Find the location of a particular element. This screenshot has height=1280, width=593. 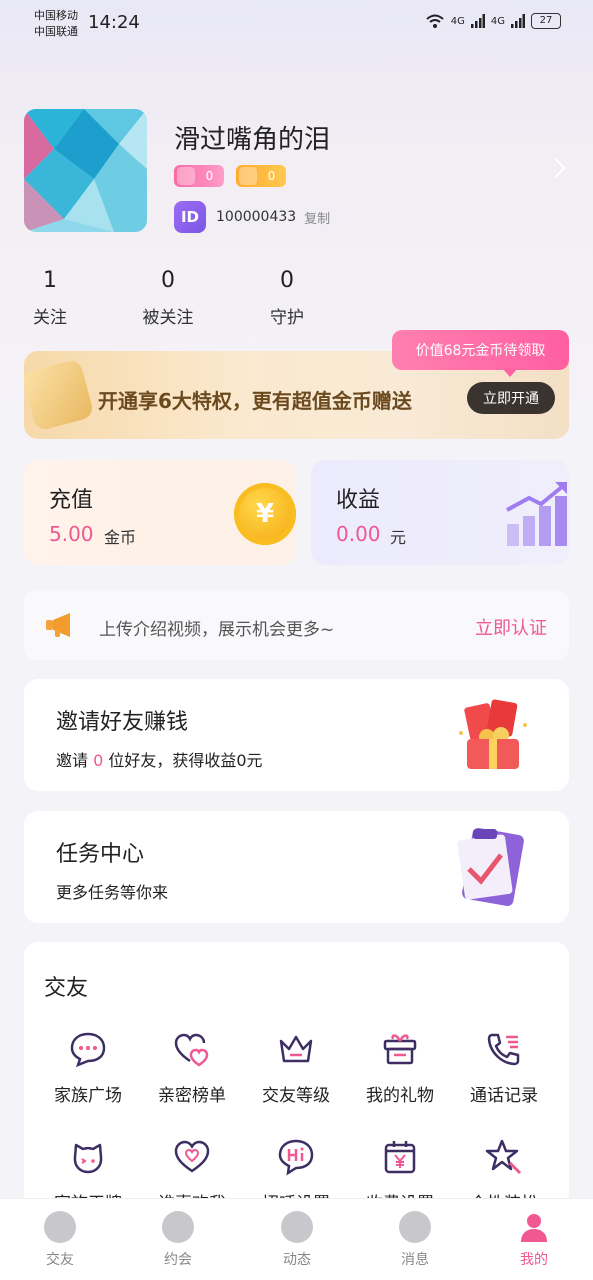

section-title: 交友 is located at coordinates (66, 988).